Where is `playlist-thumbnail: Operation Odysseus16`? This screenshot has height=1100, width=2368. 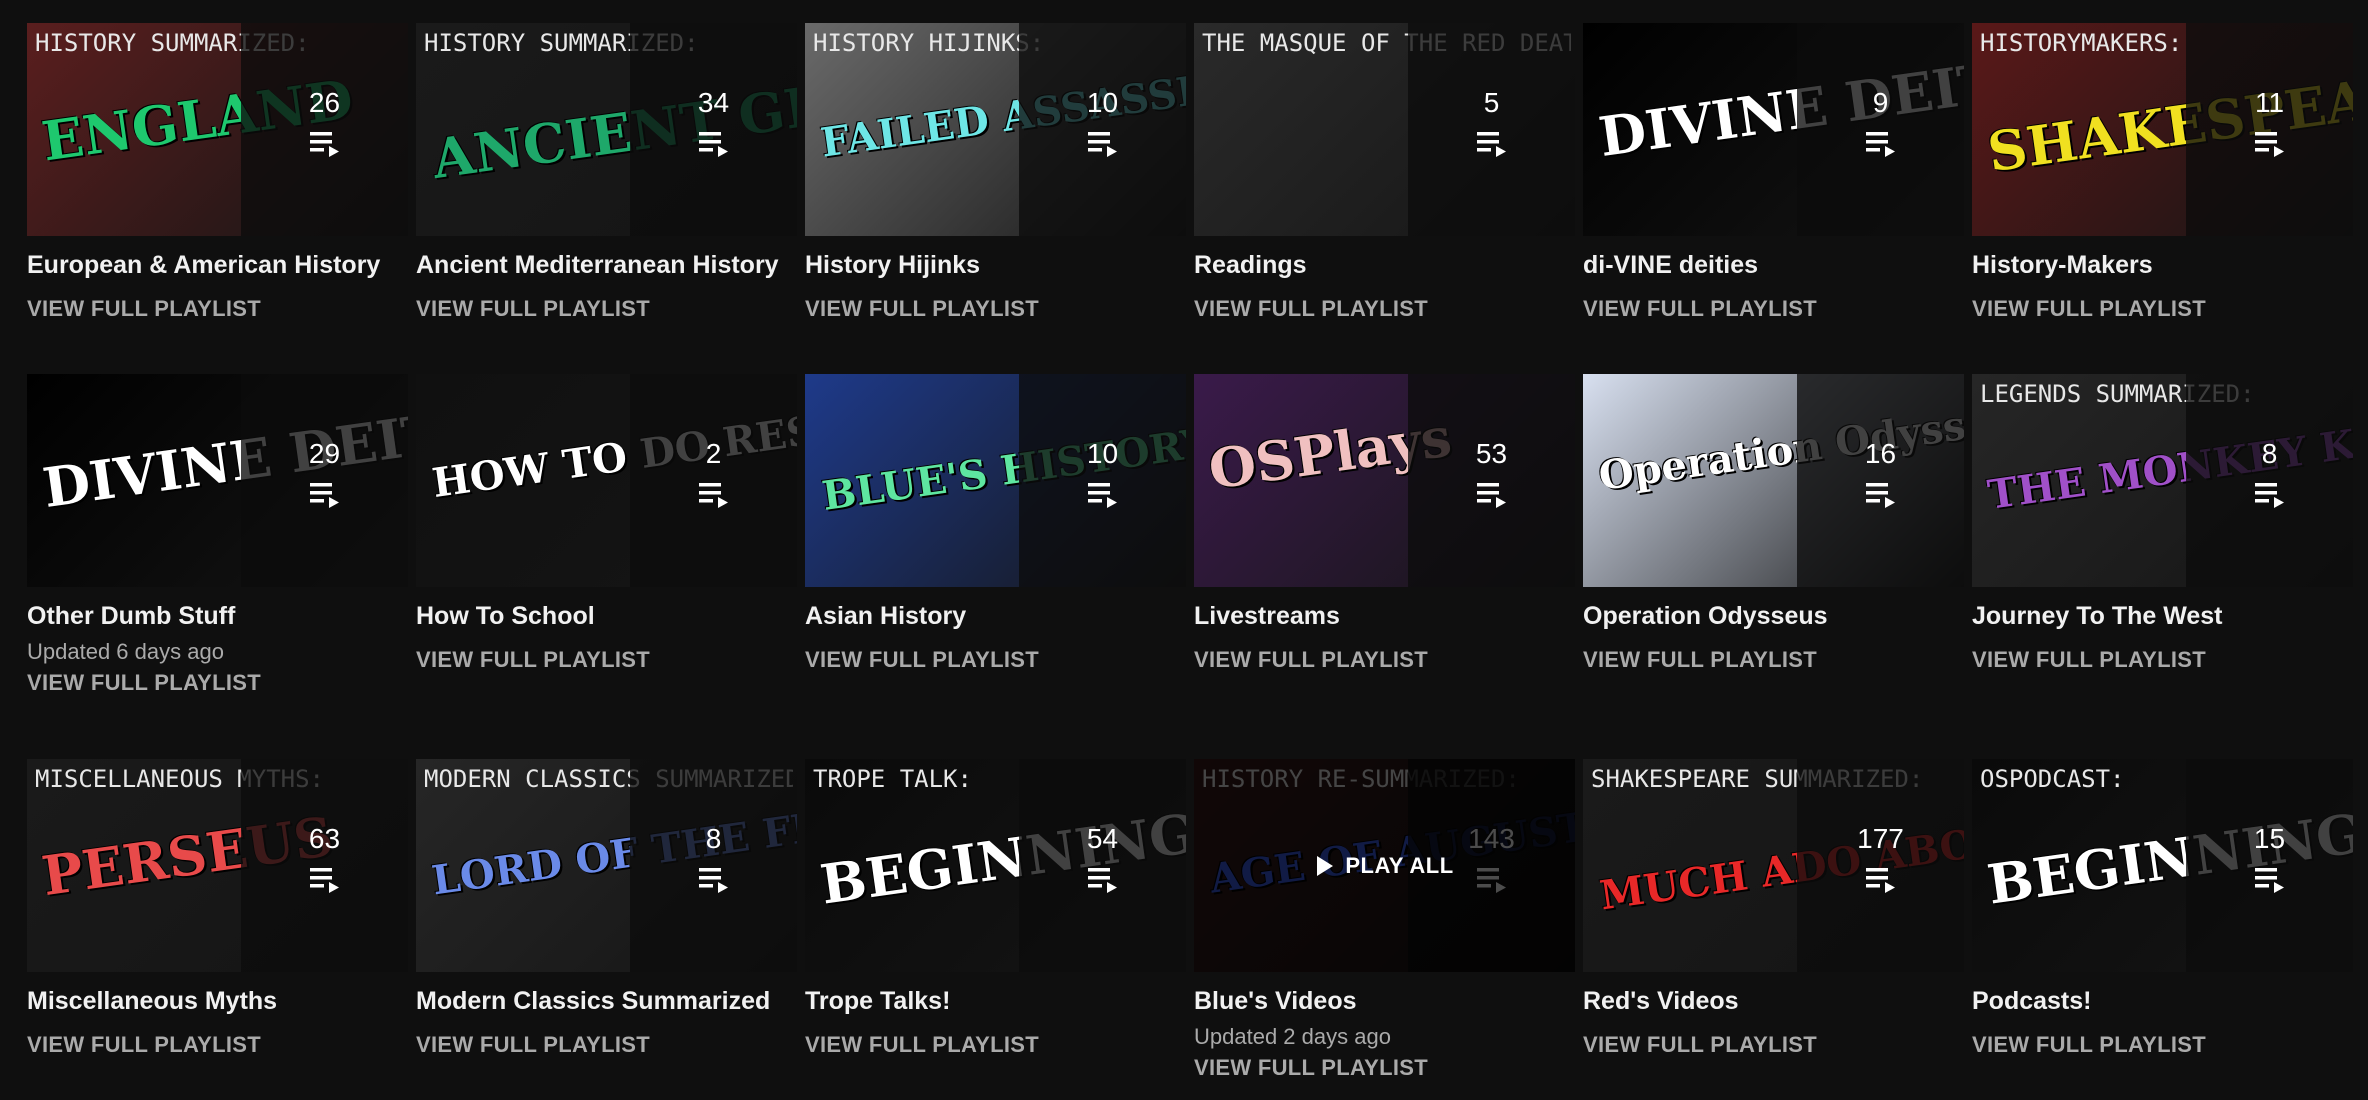 playlist-thumbnail: Operation Odysseus16 is located at coordinates (1773, 480).